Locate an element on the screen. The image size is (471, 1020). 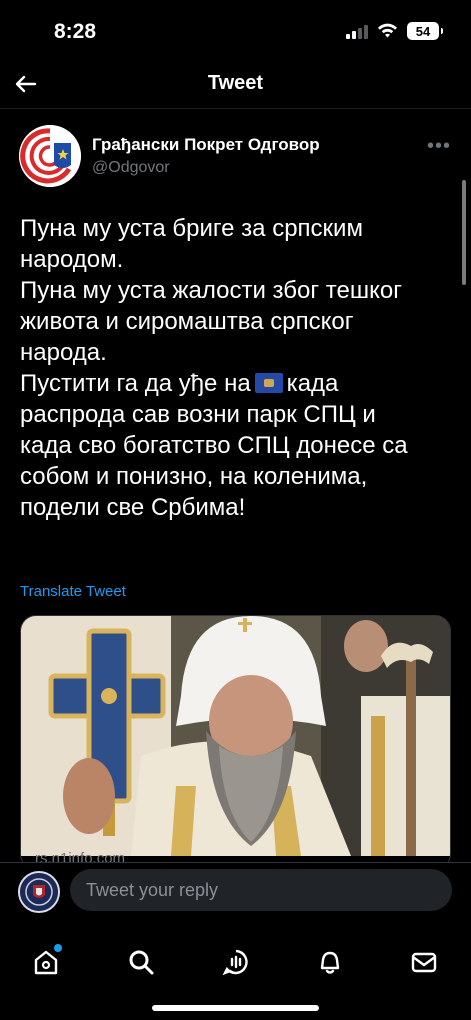
odgovor-logo-icon is located at coordinates (50, 156).